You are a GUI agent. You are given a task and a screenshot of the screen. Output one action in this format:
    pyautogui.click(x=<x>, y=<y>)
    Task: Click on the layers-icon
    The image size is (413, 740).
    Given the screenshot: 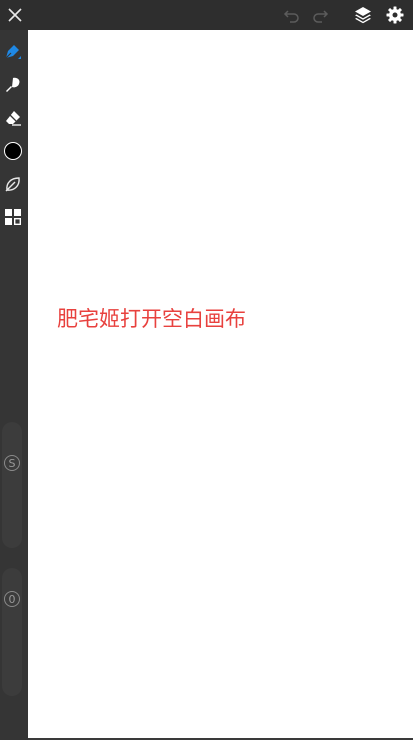 What is the action you would take?
    pyautogui.click(x=363, y=15)
    